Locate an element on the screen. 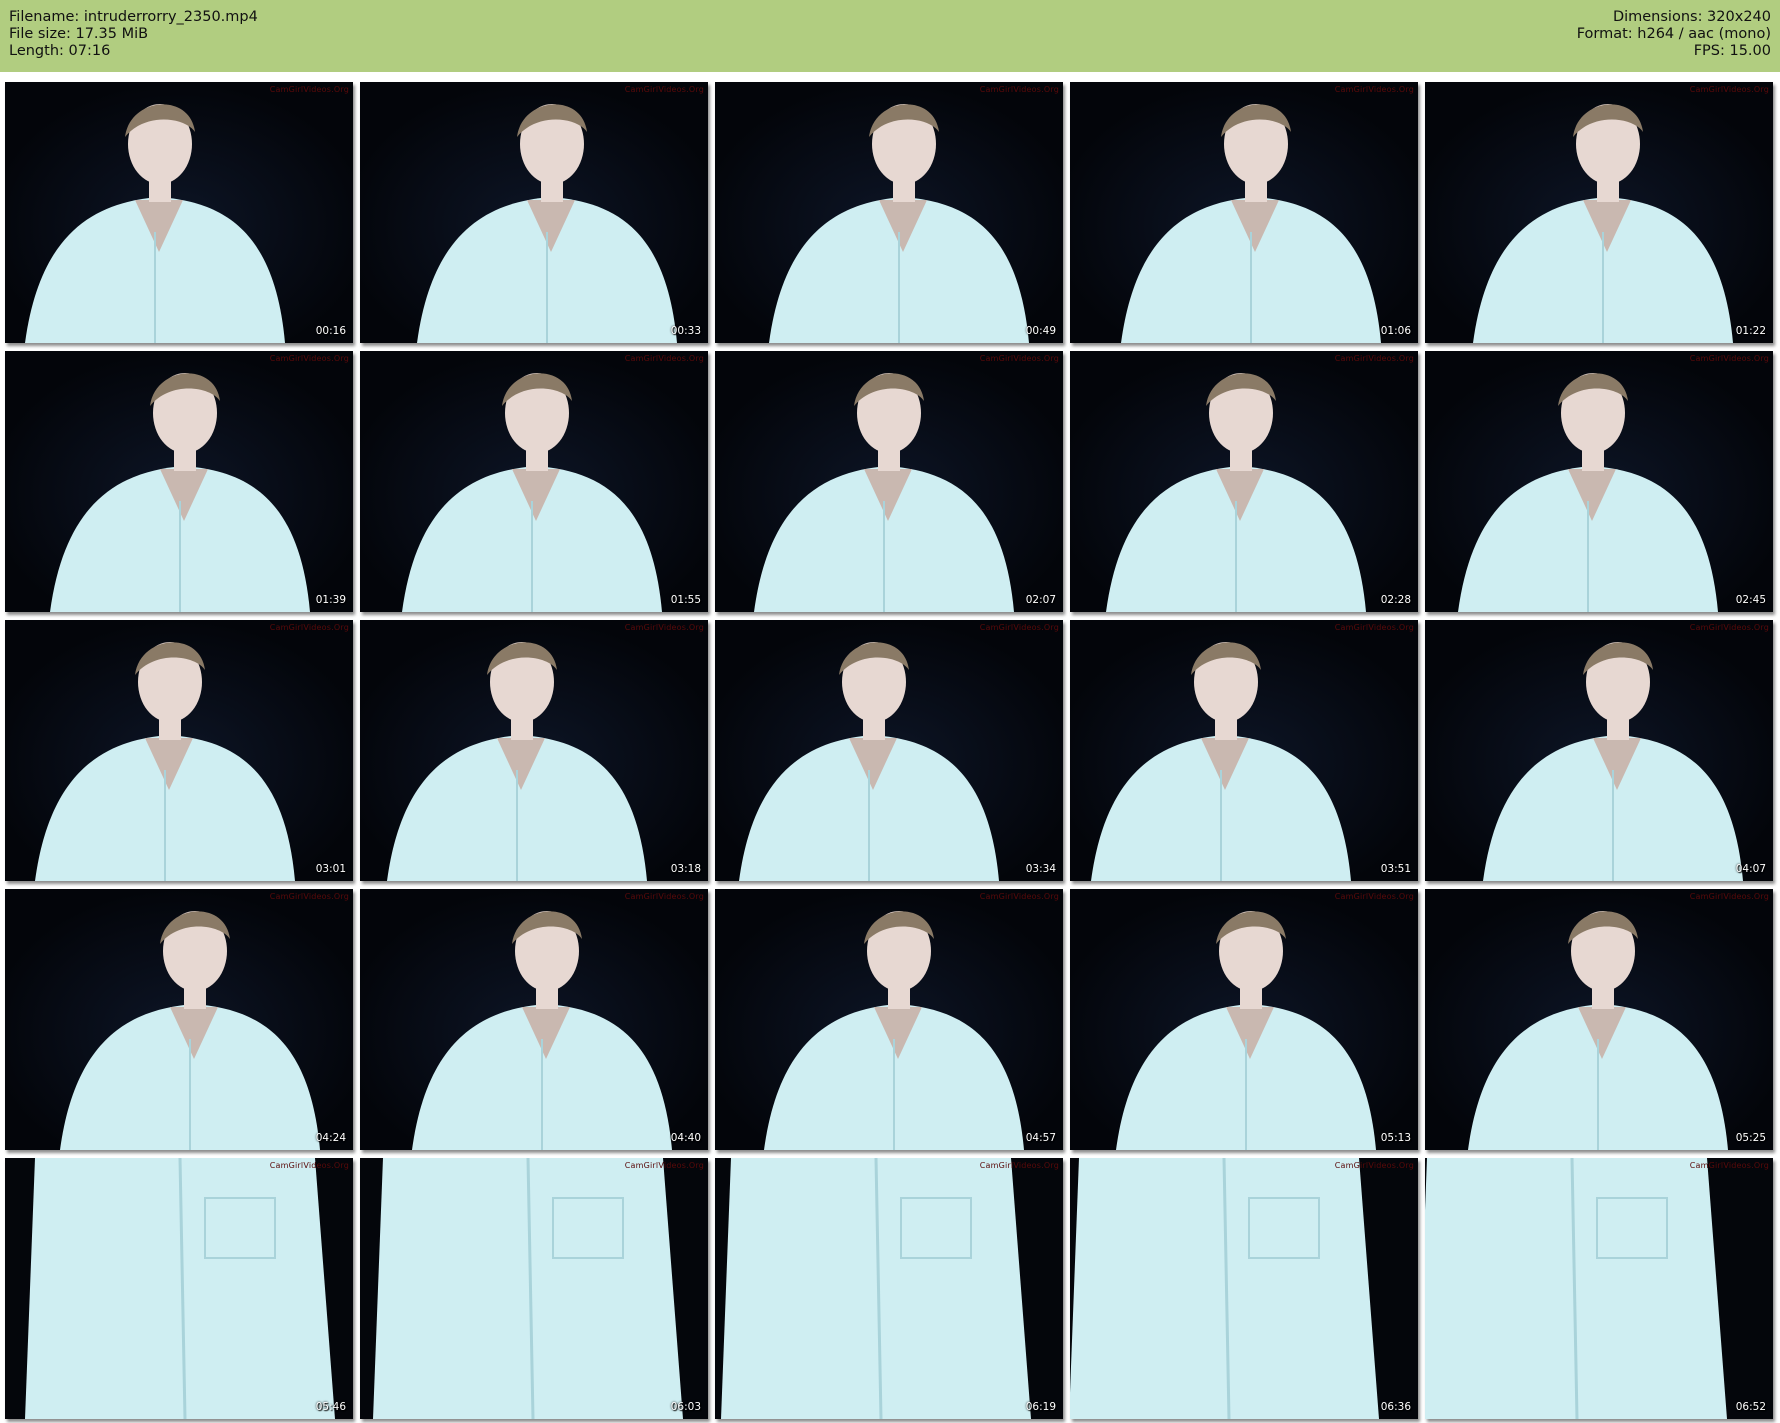 The height and width of the screenshot is (1423, 1780). video-thumbnail: CamGirlVideos.Org 06:03 is located at coordinates (534, 1288).